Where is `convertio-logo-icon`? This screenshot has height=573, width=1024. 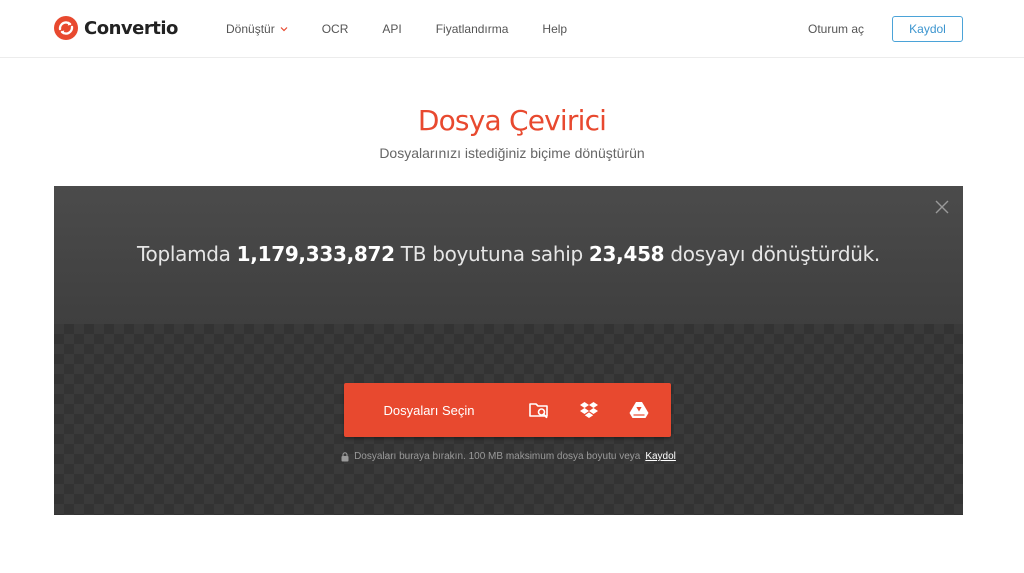
convertio-logo-icon is located at coordinates (66, 28).